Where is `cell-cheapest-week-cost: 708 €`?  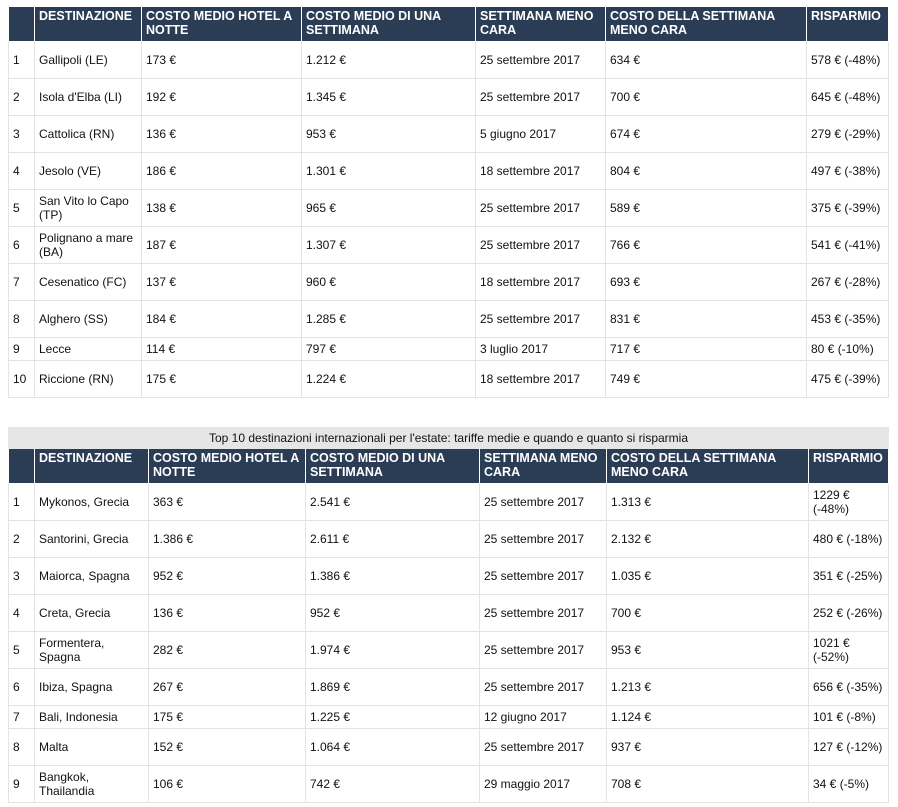
cell-cheapest-week-cost: 708 € is located at coordinates (707, 784).